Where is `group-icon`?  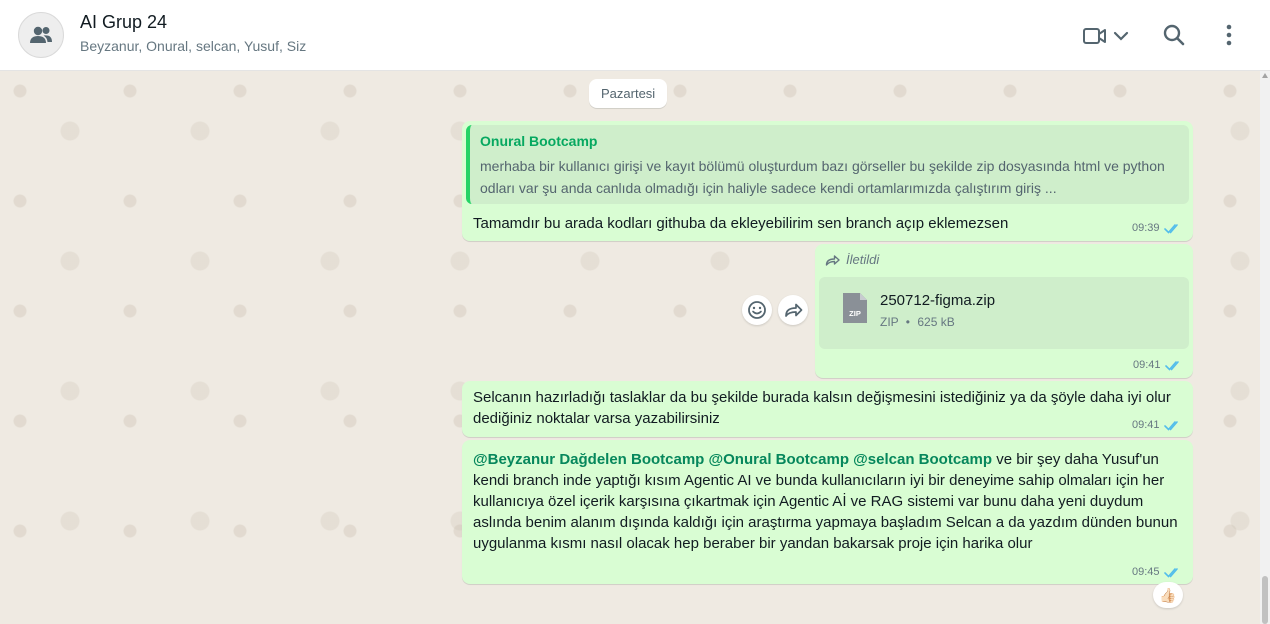
group-icon is located at coordinates (41, 34).